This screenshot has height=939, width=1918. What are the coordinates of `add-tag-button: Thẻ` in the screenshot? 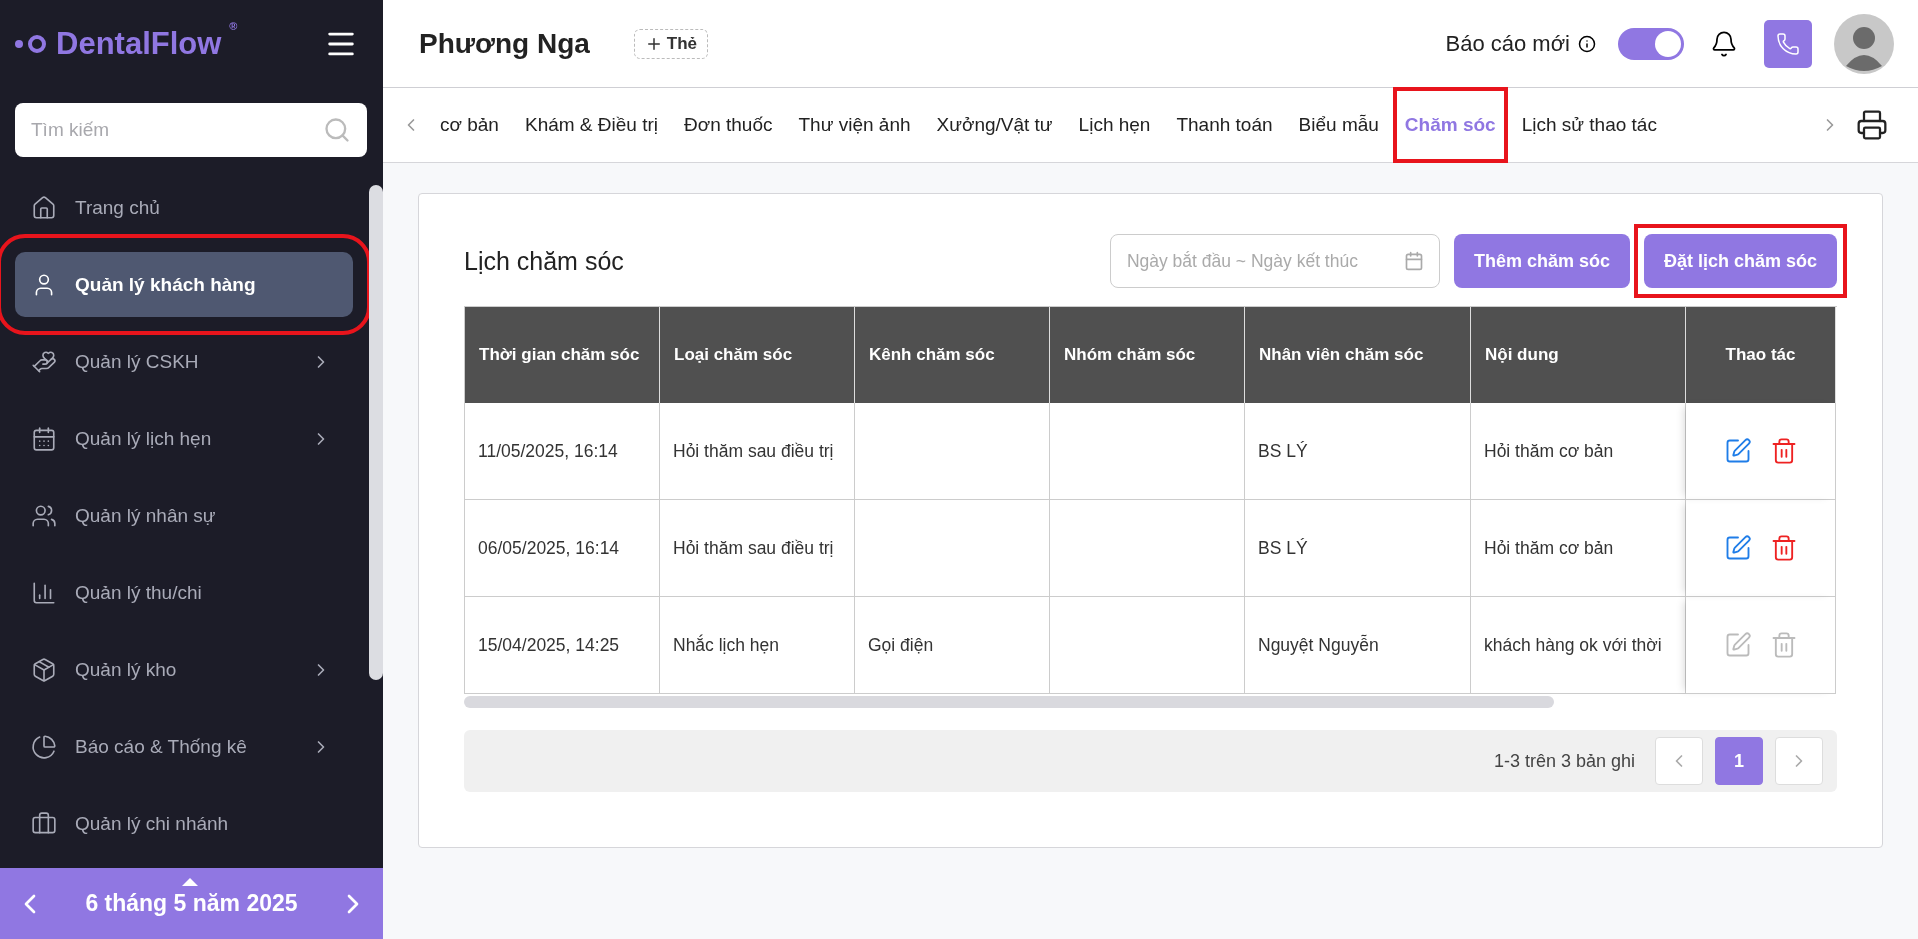 It's located at (671, 43).